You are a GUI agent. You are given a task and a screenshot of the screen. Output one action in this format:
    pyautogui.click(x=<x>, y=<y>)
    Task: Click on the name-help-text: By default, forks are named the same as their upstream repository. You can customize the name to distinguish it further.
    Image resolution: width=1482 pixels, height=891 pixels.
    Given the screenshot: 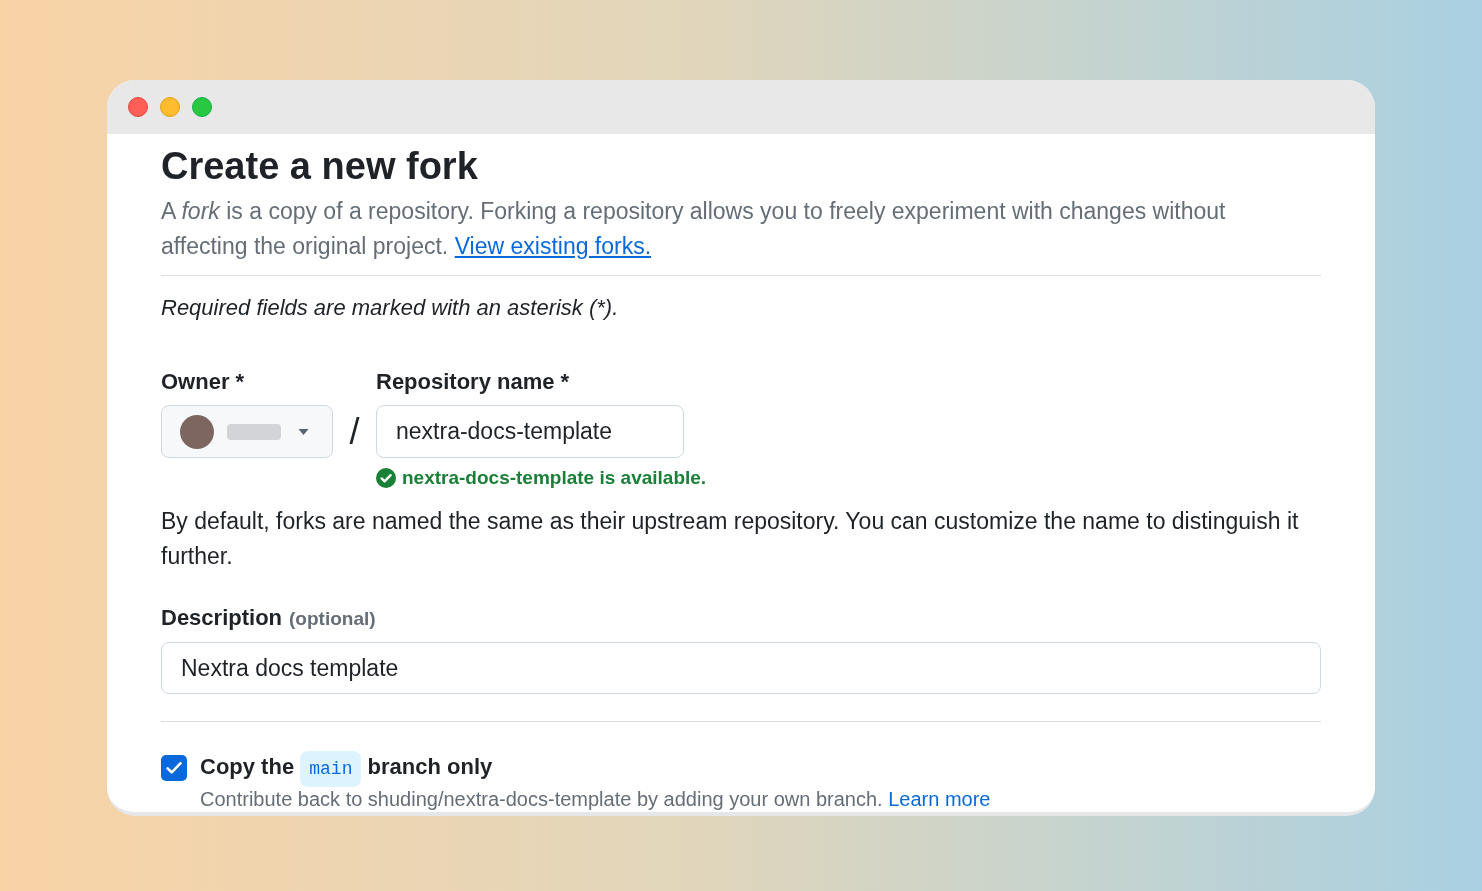 What is the action you would take?
    pyautogui.click(x=730, y=539)
    